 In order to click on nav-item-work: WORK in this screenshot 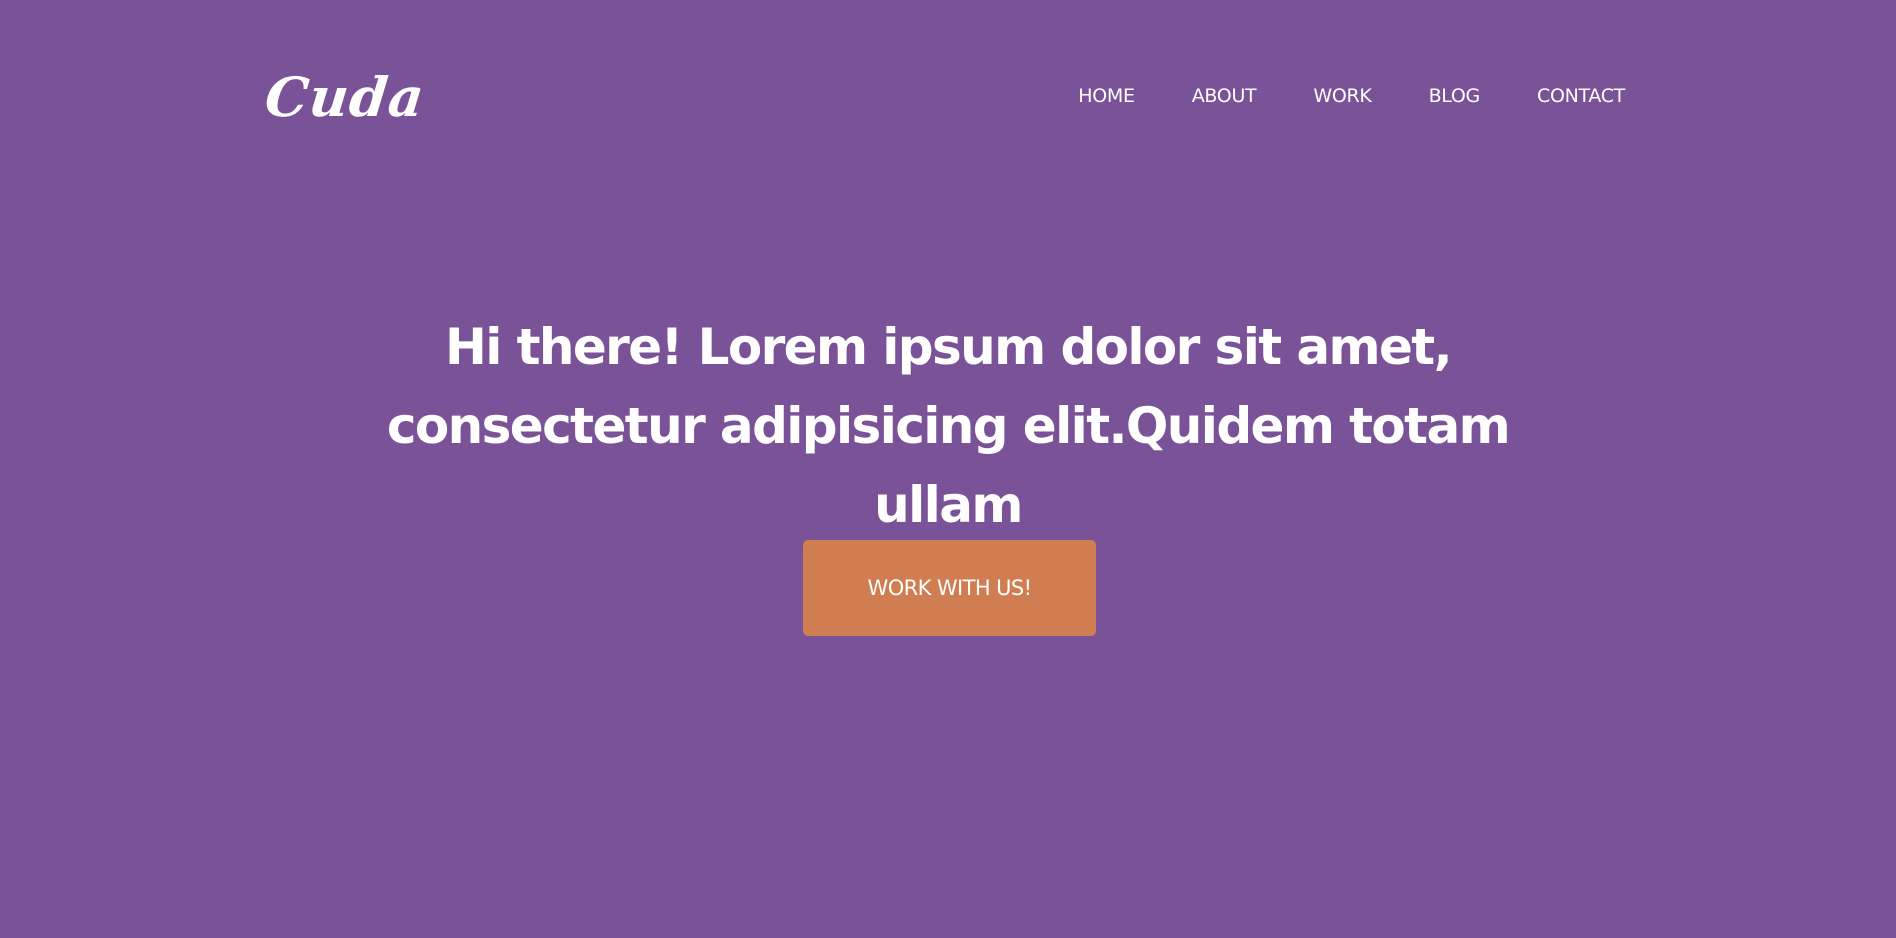, I will do `click(1342, 96)`.